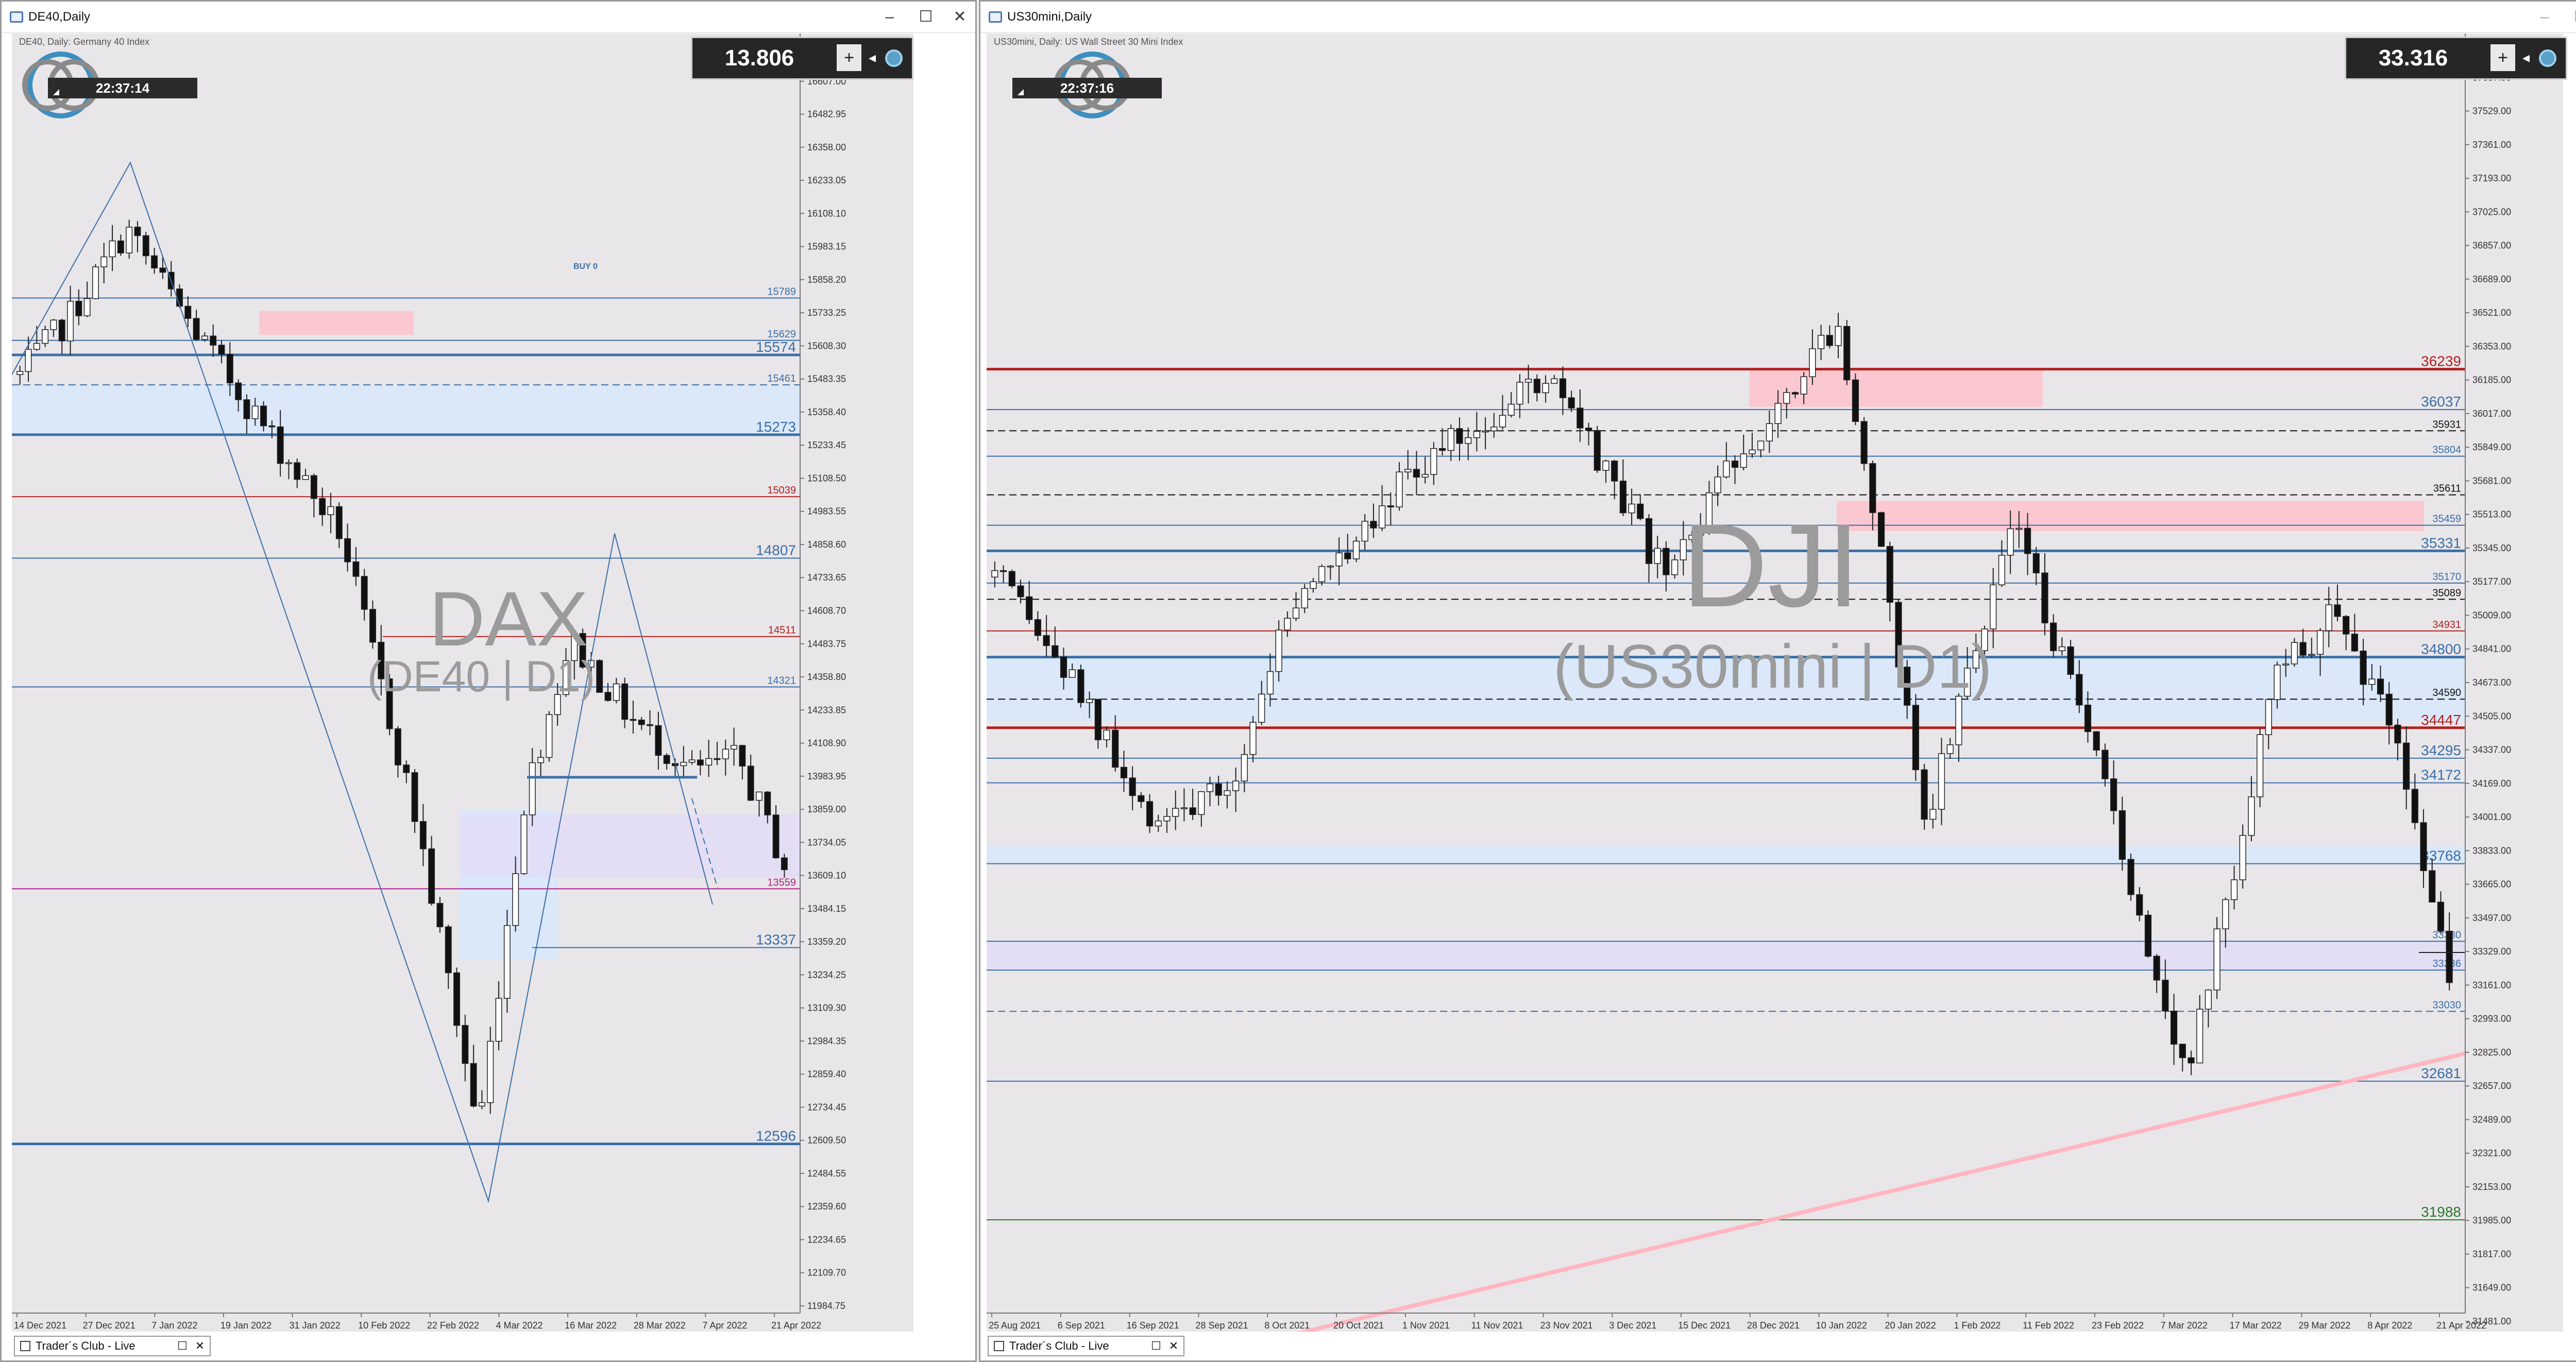  What do you see at coordinates (826, 809) in the screenshot?
I see `price-tick-label: 13859.00` at bounding box center [826, 809].